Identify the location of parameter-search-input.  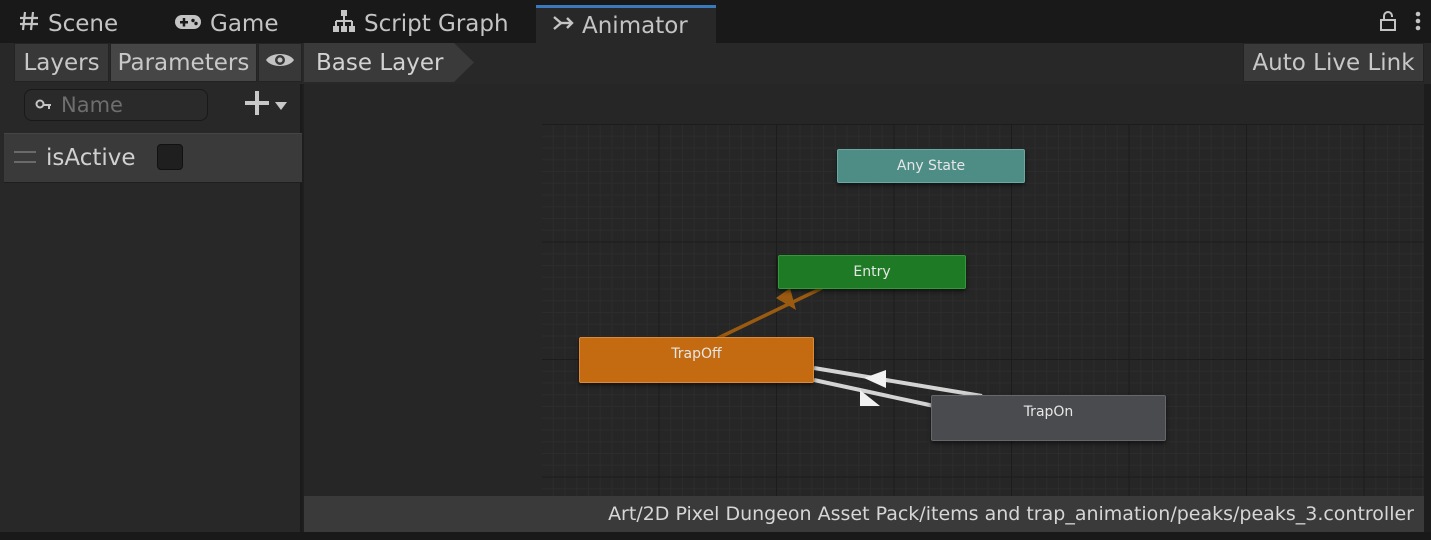
(131, 105).